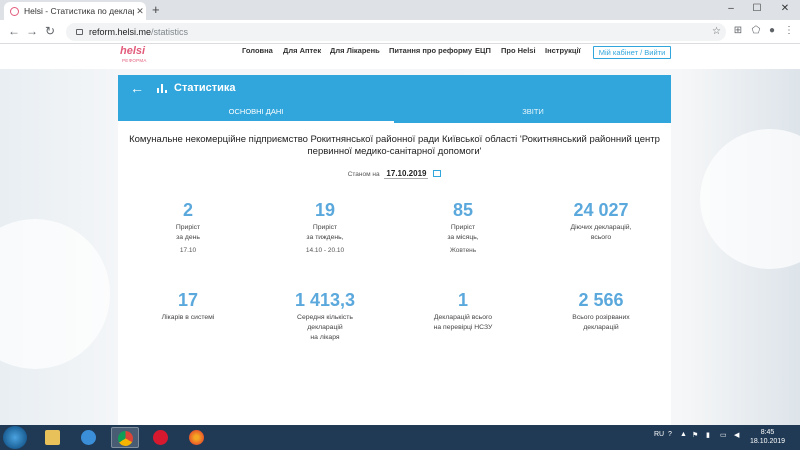 The image size is (800, 450). I want to click on stat-value: 17, so click(188, 300).